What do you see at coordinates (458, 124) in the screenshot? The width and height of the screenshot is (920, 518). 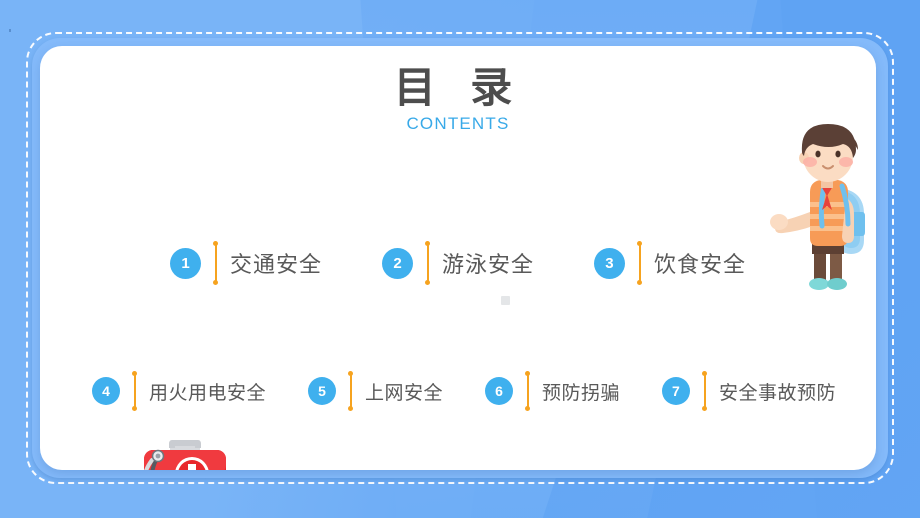 I see `title-english: CONTENTS` at bounding box center [458, 124].